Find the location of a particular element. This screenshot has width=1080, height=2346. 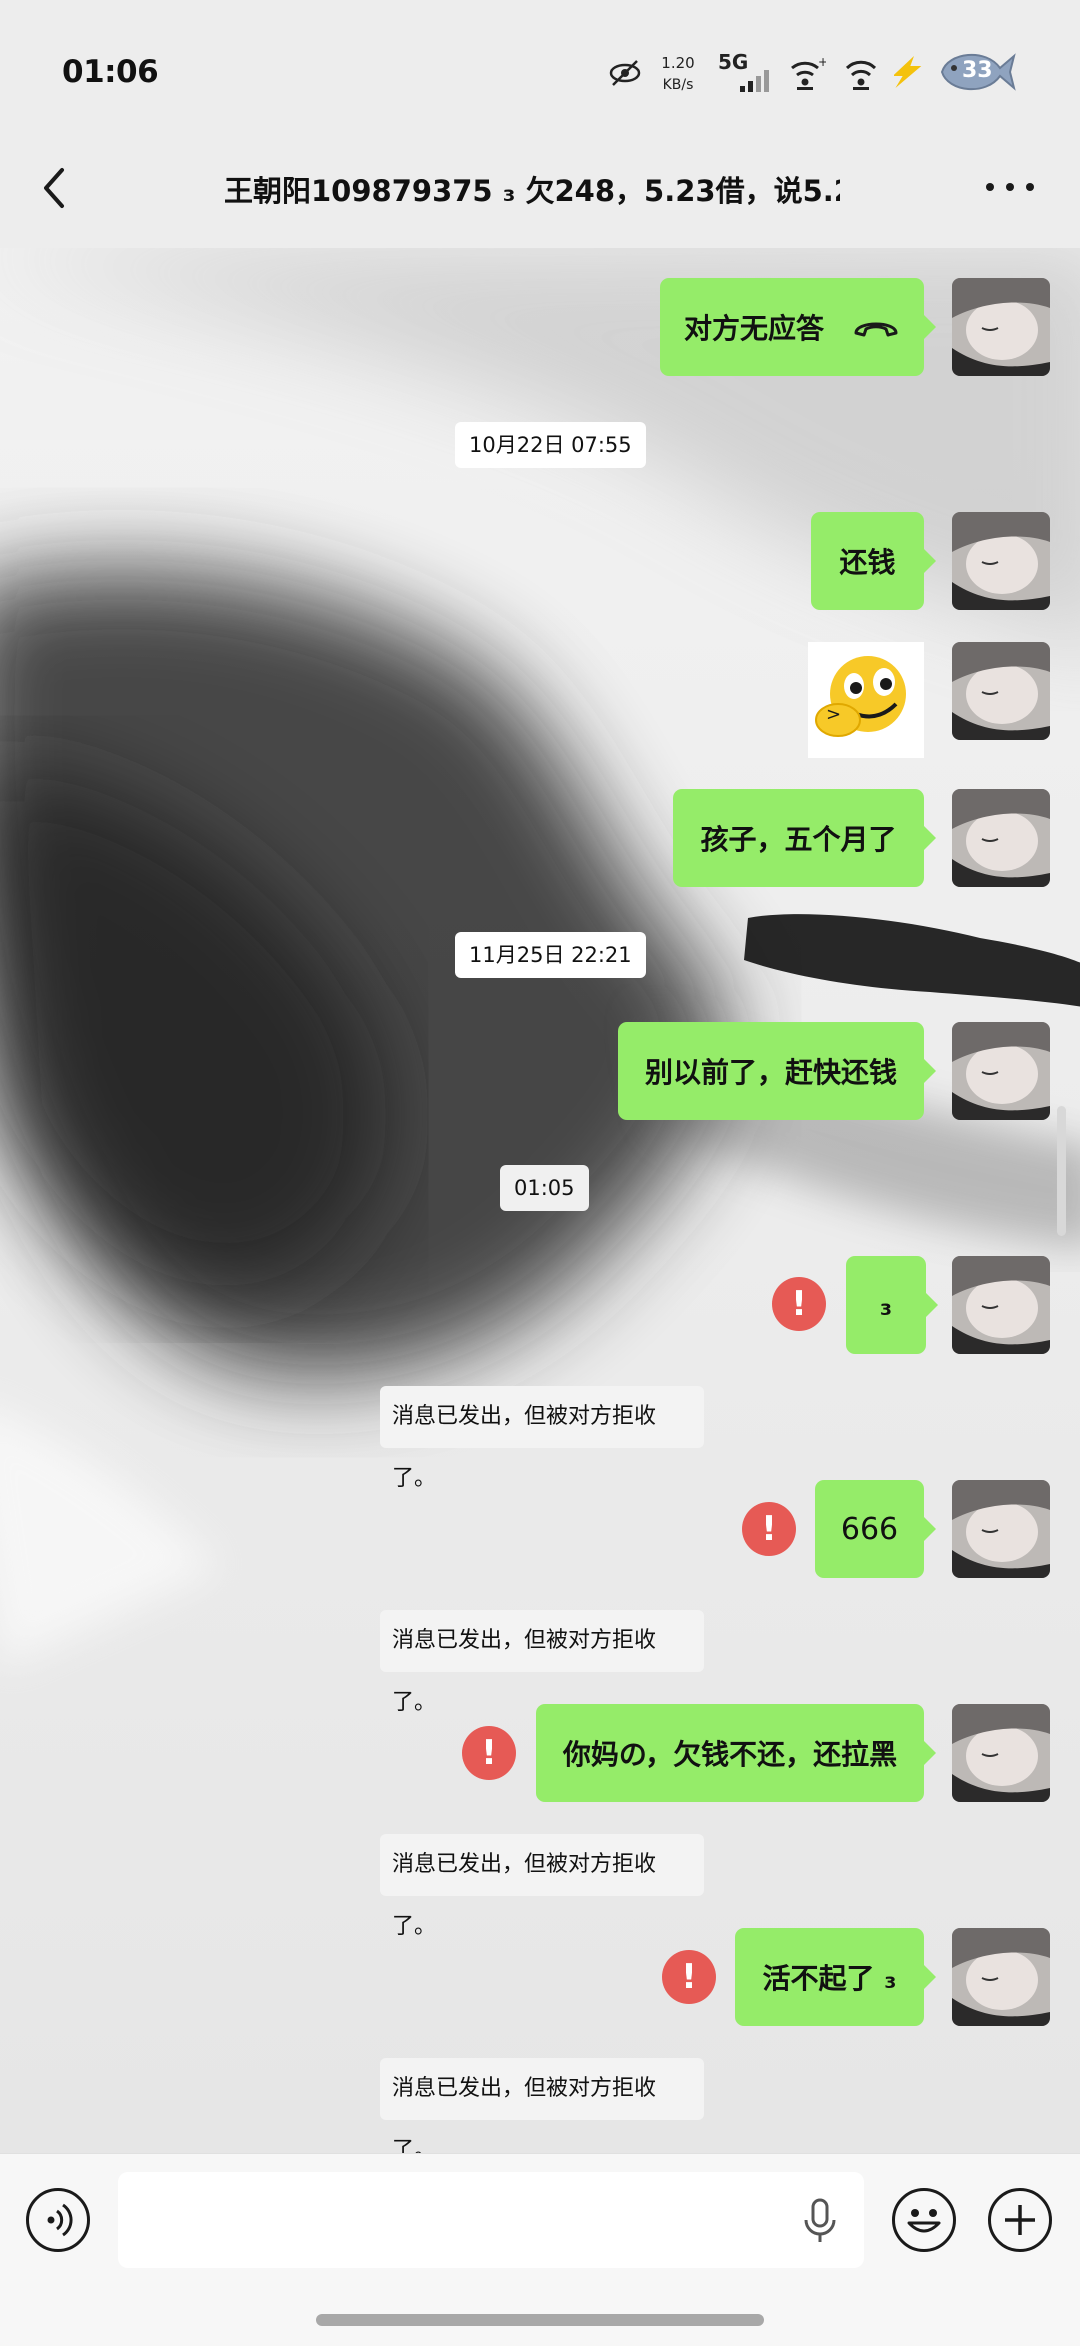

back-arrow-icon is located at coordinates (58, 188).